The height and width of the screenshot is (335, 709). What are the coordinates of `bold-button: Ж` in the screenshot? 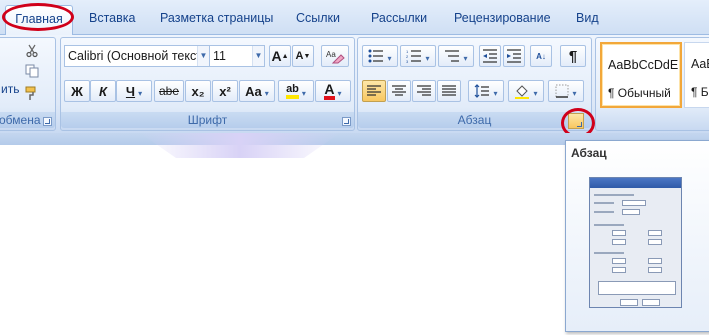 It's located at (77, 91).